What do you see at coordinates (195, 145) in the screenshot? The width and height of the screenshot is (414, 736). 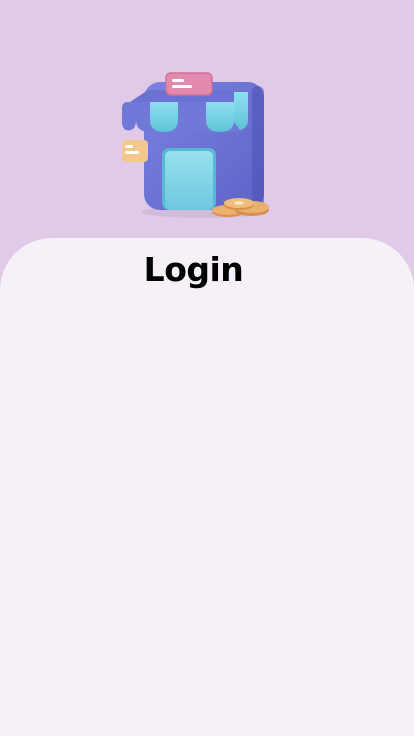 I see `store-front-icon` at bounding box center [195, 145].